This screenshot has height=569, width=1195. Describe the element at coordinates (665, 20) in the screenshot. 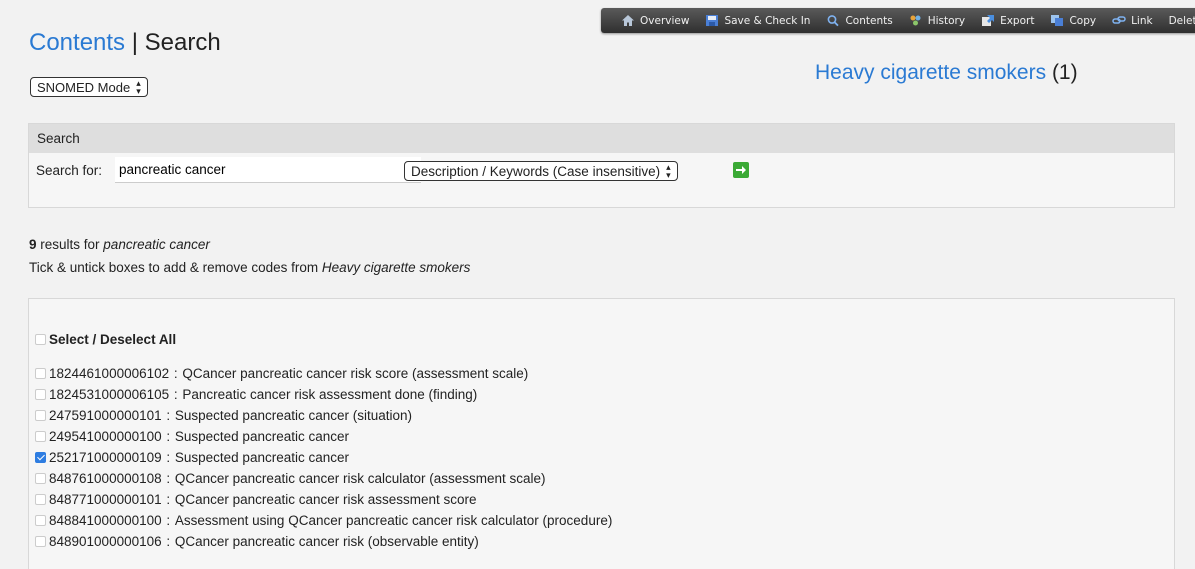

I see `overview-label: Overview` at that location.